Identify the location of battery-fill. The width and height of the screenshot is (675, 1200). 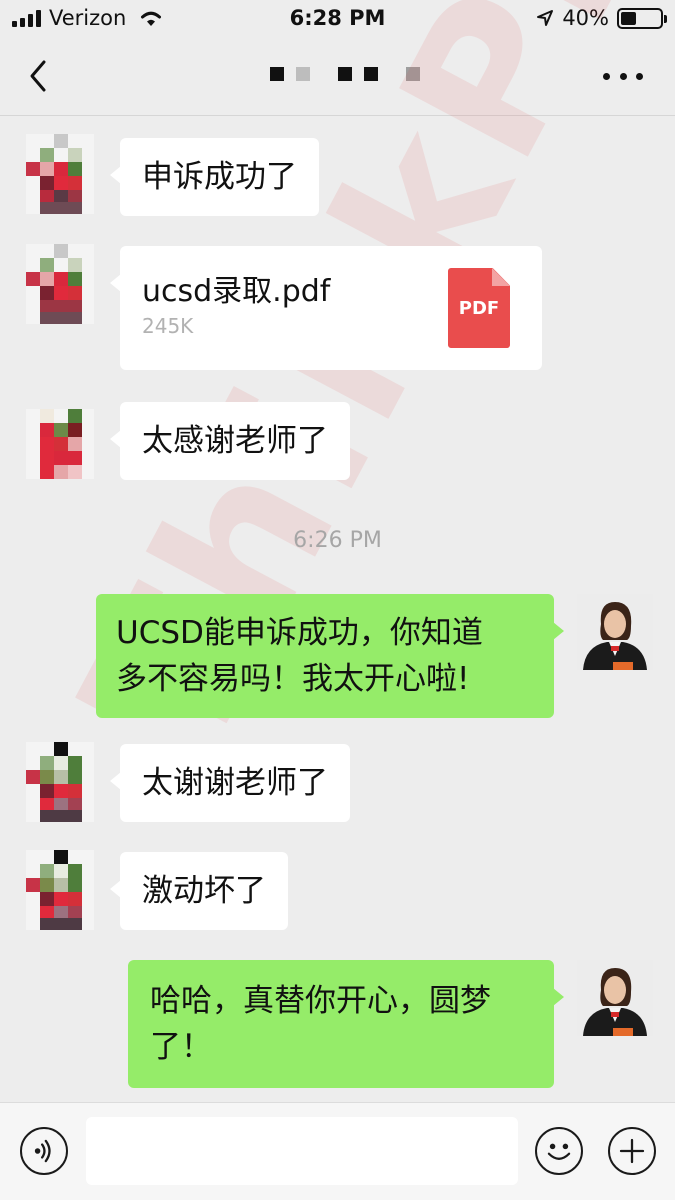
(629, 18).